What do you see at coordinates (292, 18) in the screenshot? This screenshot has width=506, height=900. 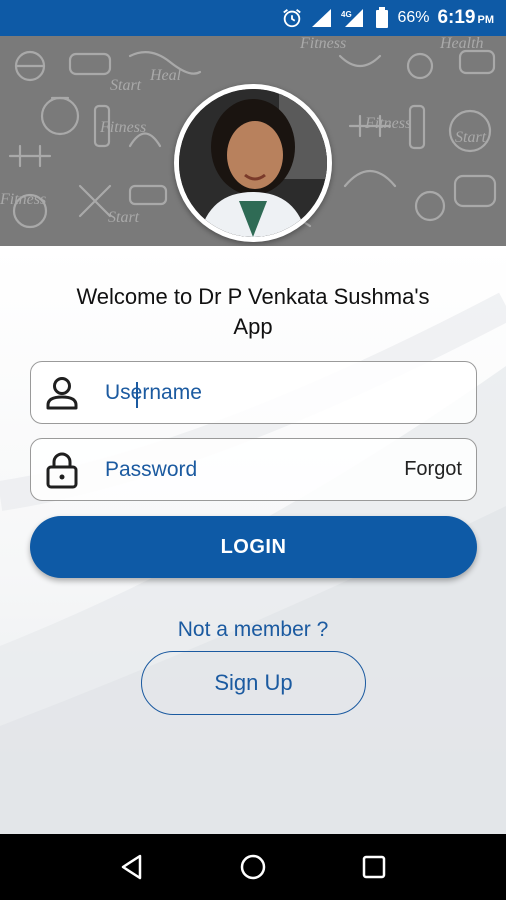 I see `alarm-icon` at bounding box center [292, 18].